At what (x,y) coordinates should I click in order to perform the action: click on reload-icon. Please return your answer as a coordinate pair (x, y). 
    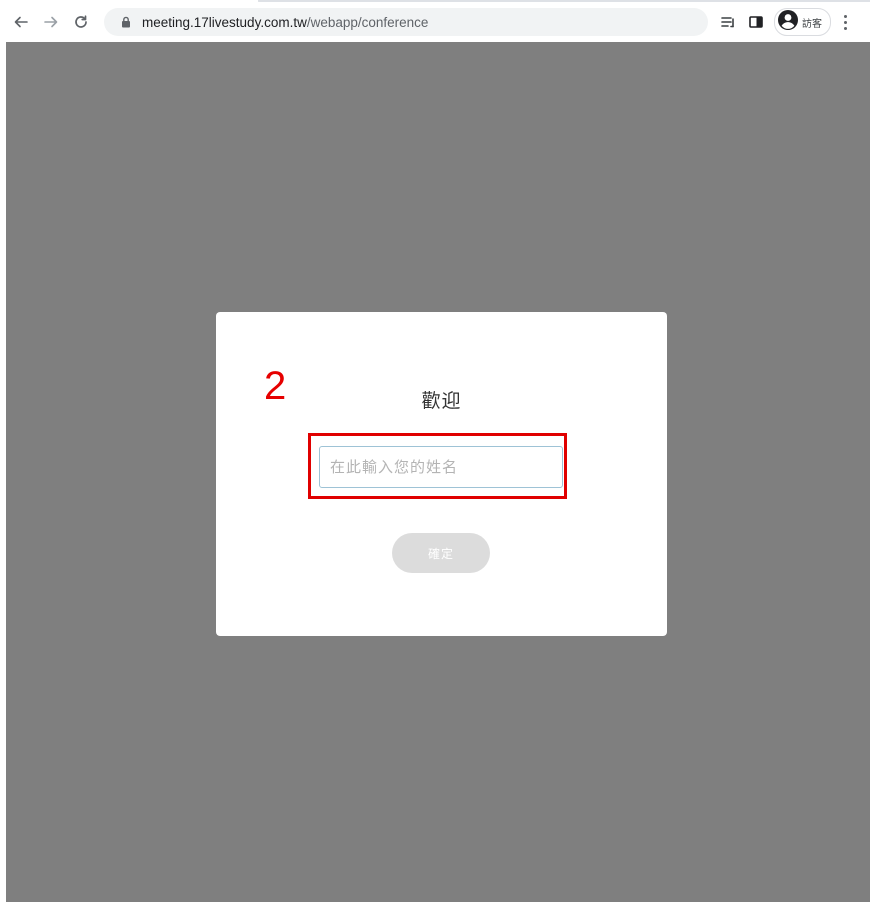
    Looking at the image, I should click on (81, 22).